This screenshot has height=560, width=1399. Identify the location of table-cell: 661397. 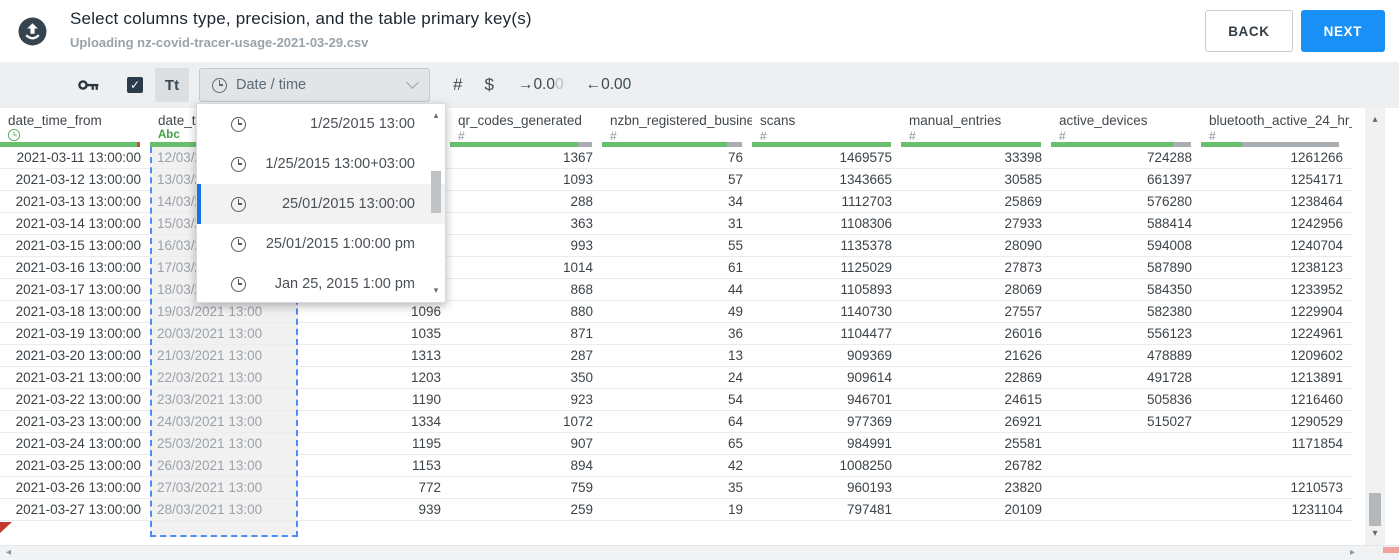
(1126, 180).